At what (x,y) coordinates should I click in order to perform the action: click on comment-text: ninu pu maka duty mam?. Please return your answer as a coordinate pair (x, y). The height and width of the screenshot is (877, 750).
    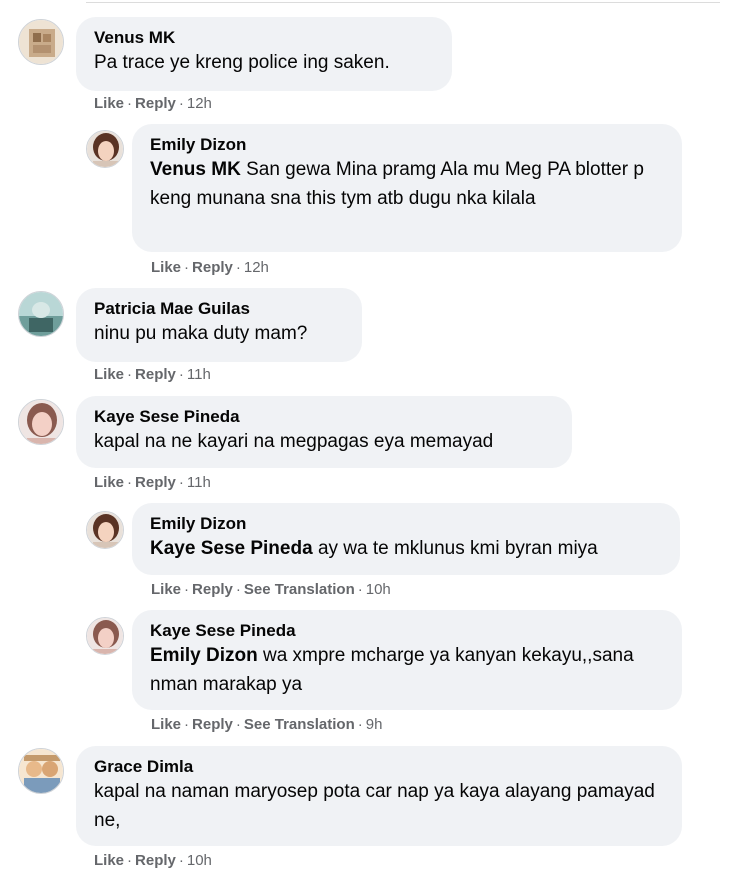
    Looking at the image, I should click on (201, 333).